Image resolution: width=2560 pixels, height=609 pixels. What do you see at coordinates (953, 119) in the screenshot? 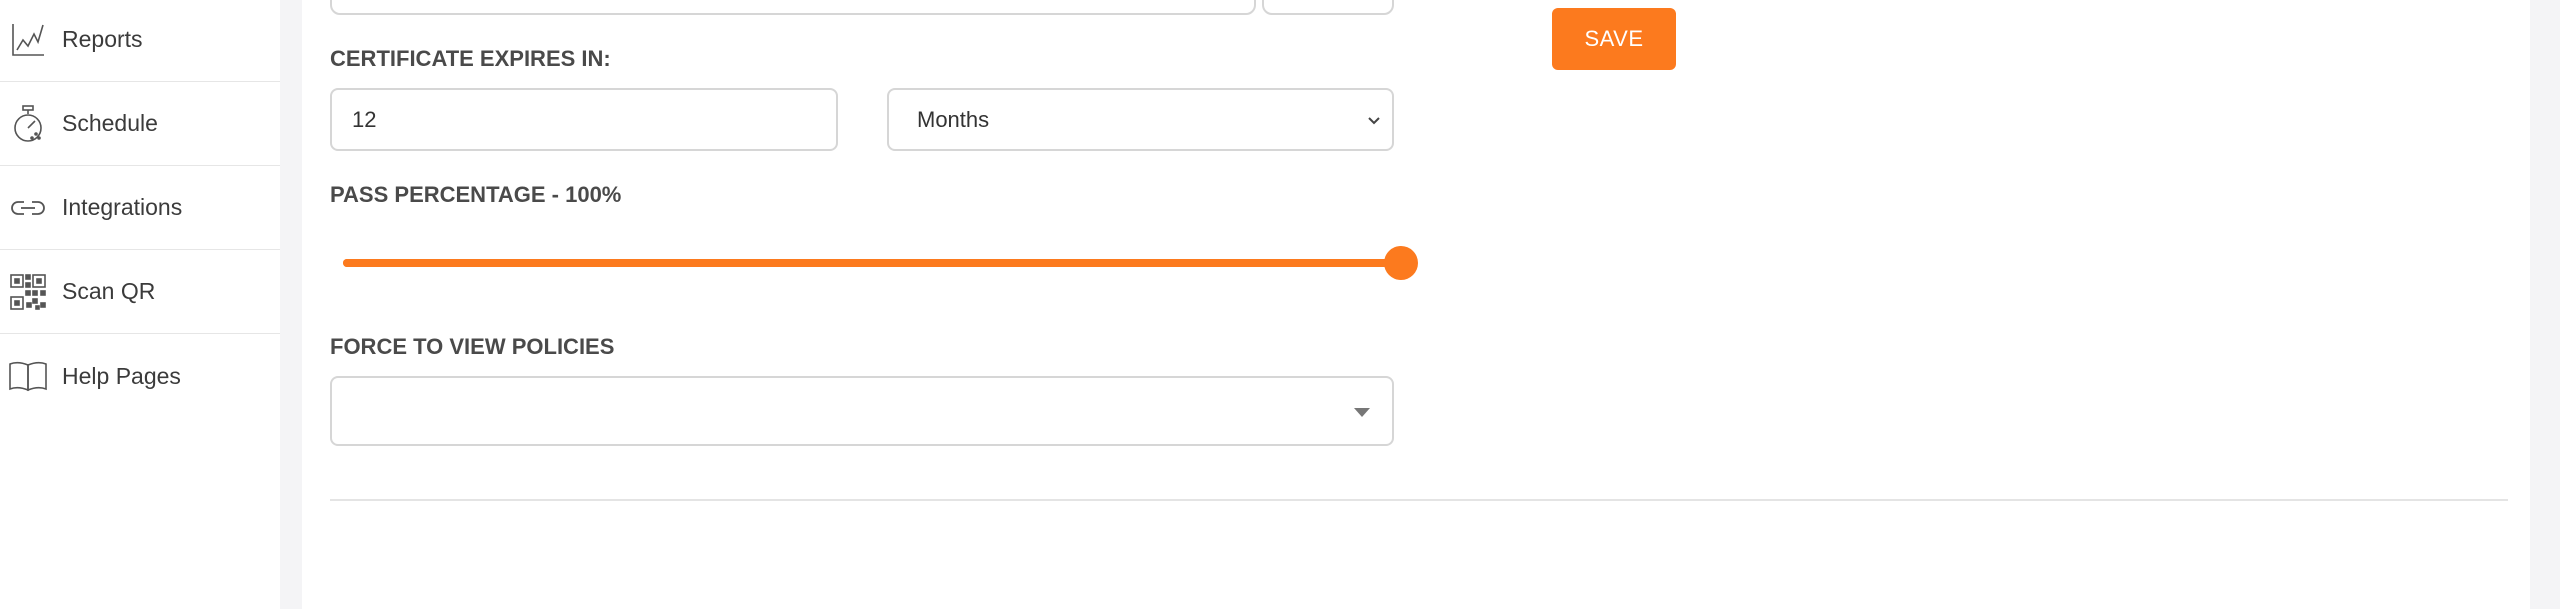
I see `certificate-unit-value: Months` at bounding box center [953, 119].